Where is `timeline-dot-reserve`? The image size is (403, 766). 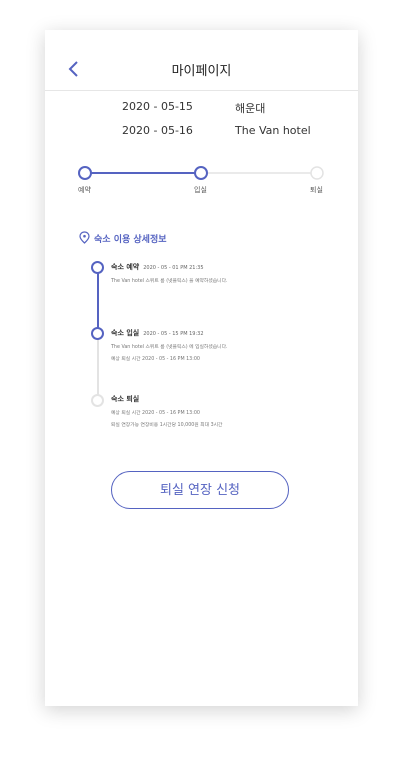
timeline-dot-reserve is located at coordinates (97, 267).